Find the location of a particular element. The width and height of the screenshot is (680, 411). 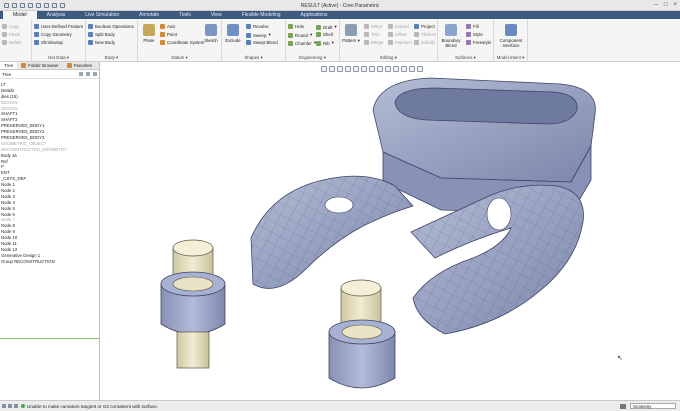

point-icon is located at coordinates (162, 34).